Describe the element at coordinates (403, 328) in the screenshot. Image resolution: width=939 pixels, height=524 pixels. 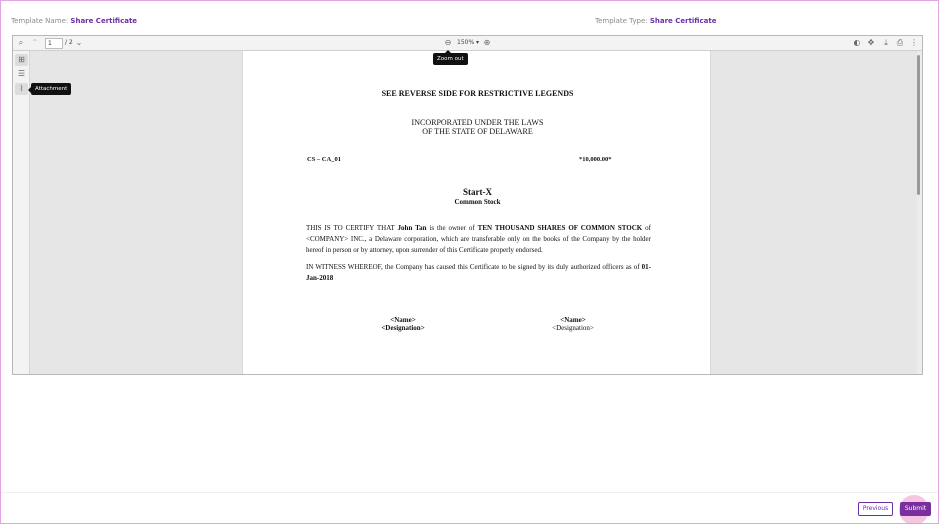
I see `signatory-designation-left: <Designation>` at that location.